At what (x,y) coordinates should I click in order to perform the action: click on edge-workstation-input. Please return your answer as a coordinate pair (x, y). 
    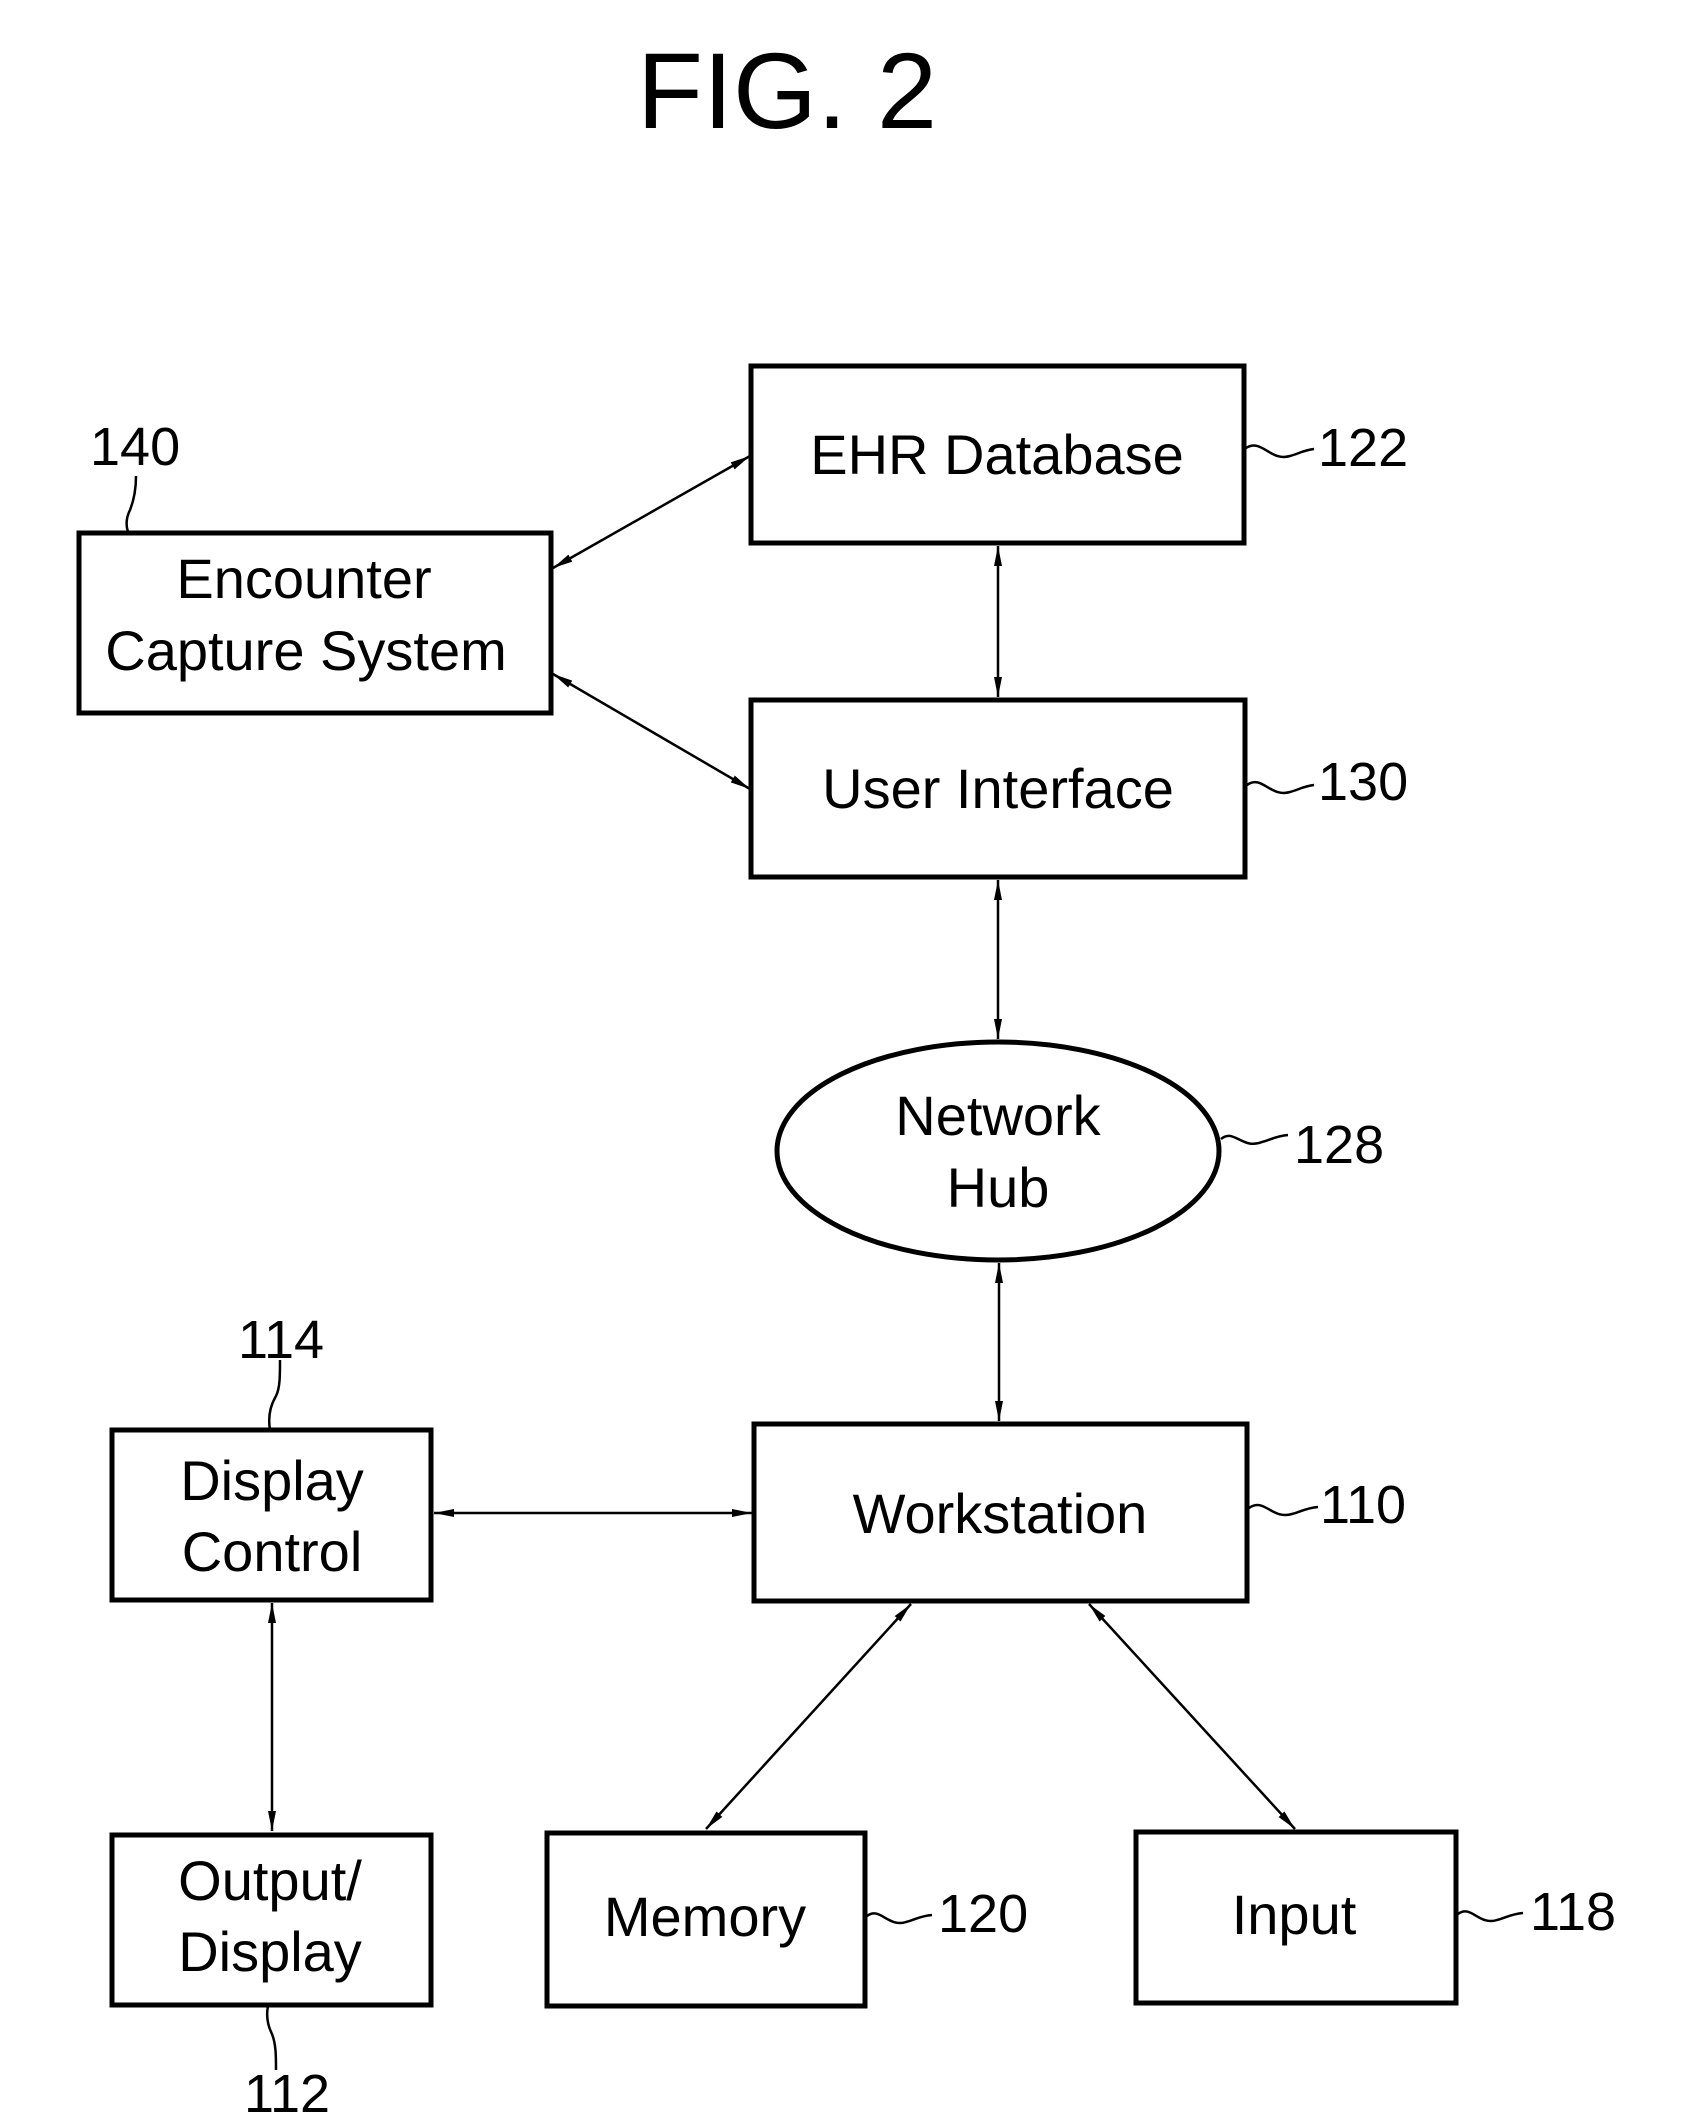
    Looking at the image, I should click on (1192, 1716).